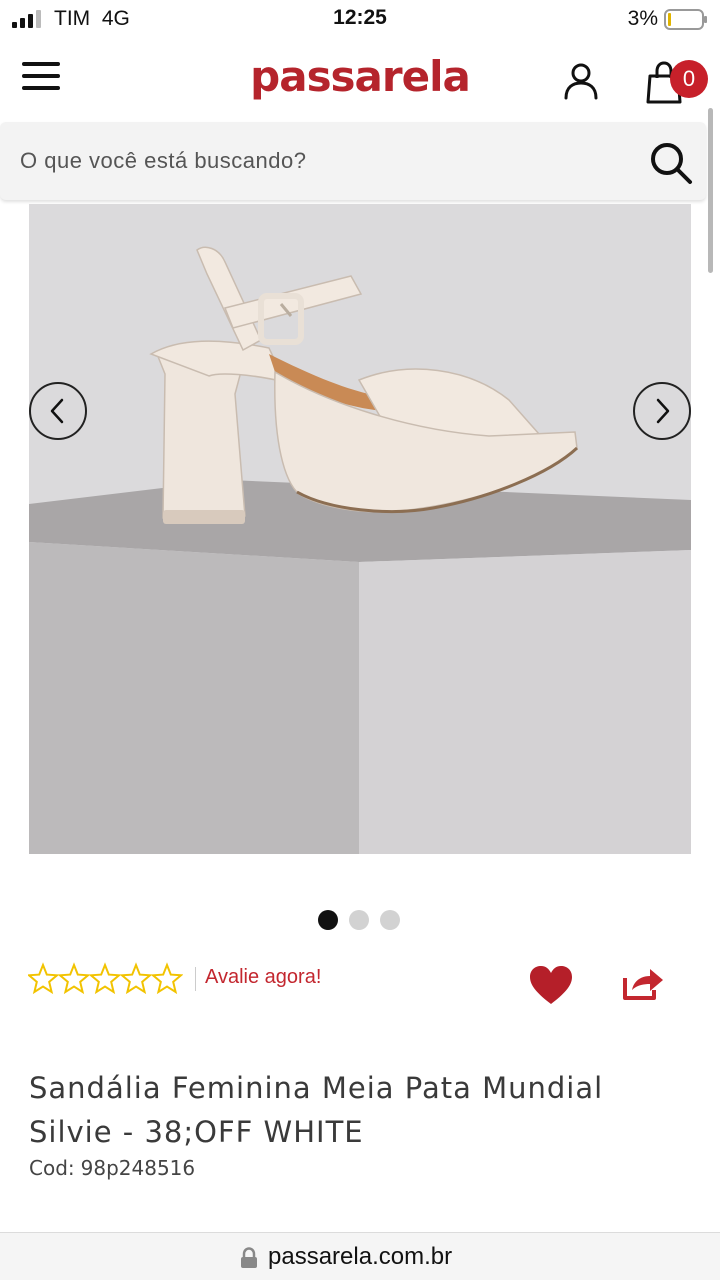  Describe the element at coordinates (249, 1257) in the screenshot. I see `lock-icon` at that location.